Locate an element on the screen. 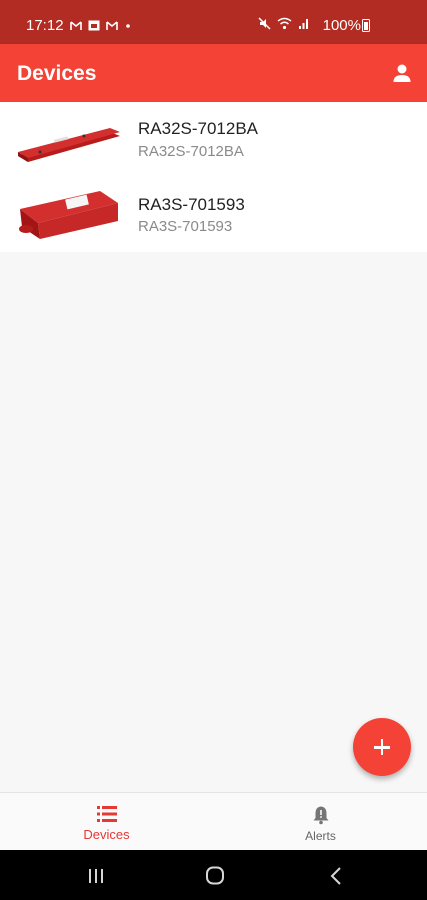 The width and height of the screenshot is (427, 900). recent-apps-icon is located at coordinates (96, 875).